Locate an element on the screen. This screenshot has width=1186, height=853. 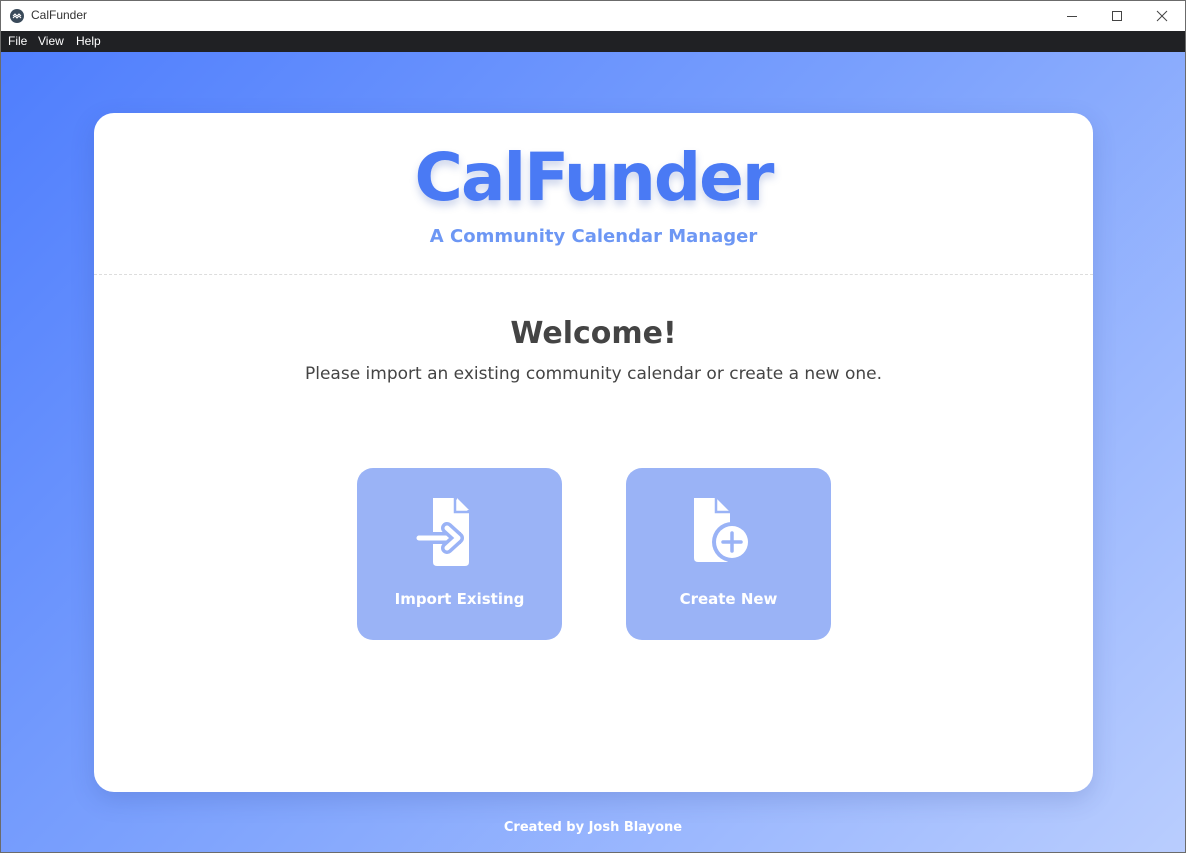
minimize-icon is located at coordinates (1072, 16).